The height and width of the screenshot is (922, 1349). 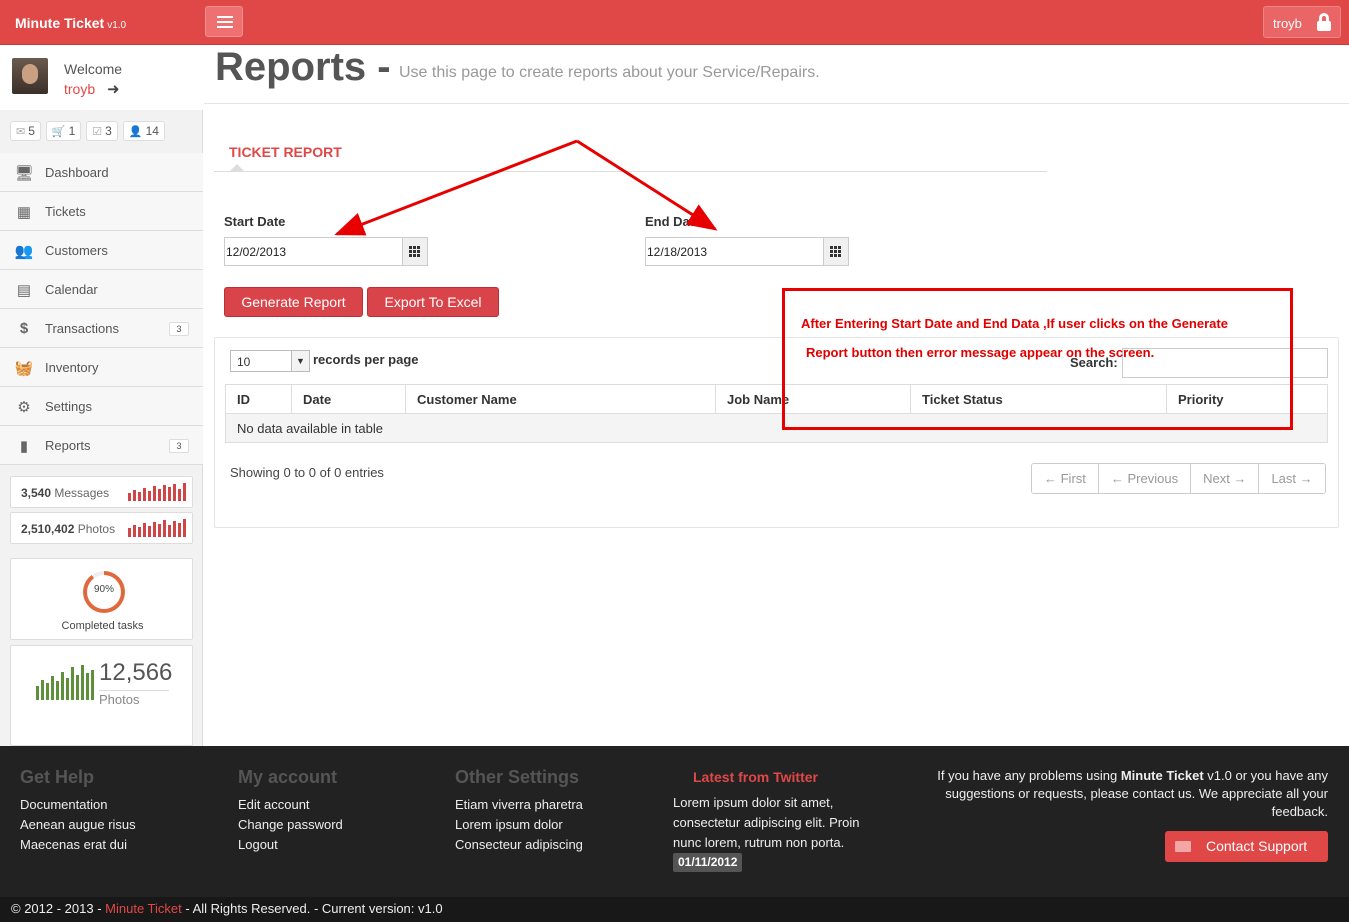 What do you see at coordinates (24, 446) in the screenshot?
I see `file-icon: ▮` at bounding box center [24, 446].